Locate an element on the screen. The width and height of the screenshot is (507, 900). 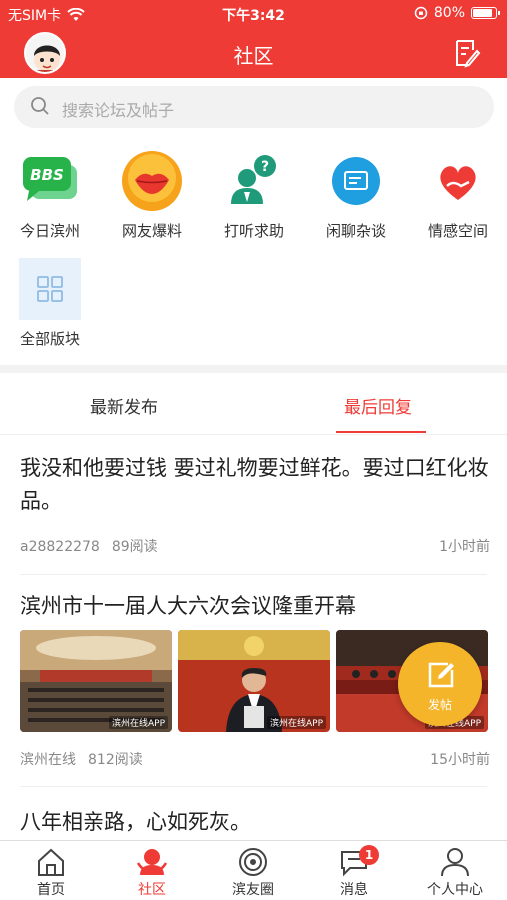
post-meta: 滨州在线 812阅读 is located at coordinates (81, 759).